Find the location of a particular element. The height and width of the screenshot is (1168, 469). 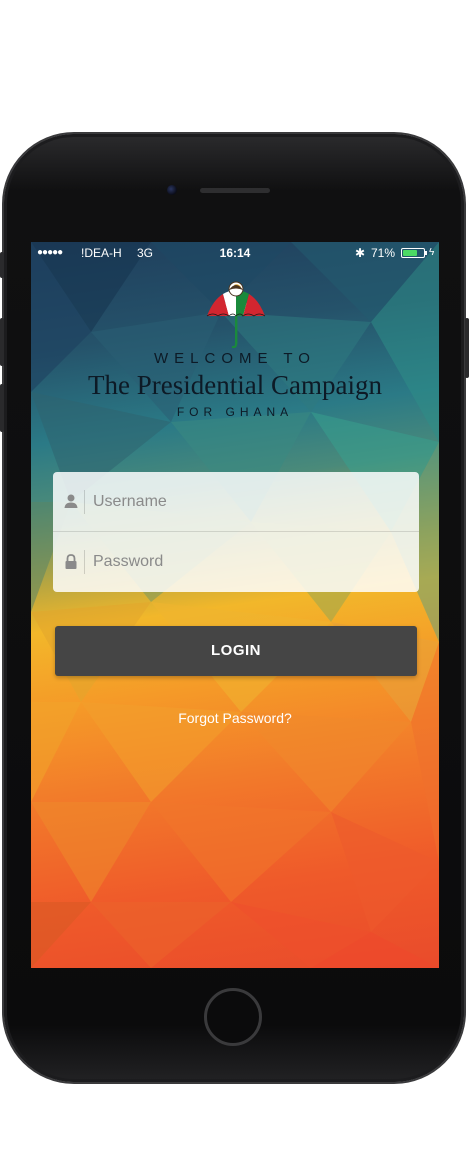

app-title: The Presidential Campaign is located at coordinates (235, 385).